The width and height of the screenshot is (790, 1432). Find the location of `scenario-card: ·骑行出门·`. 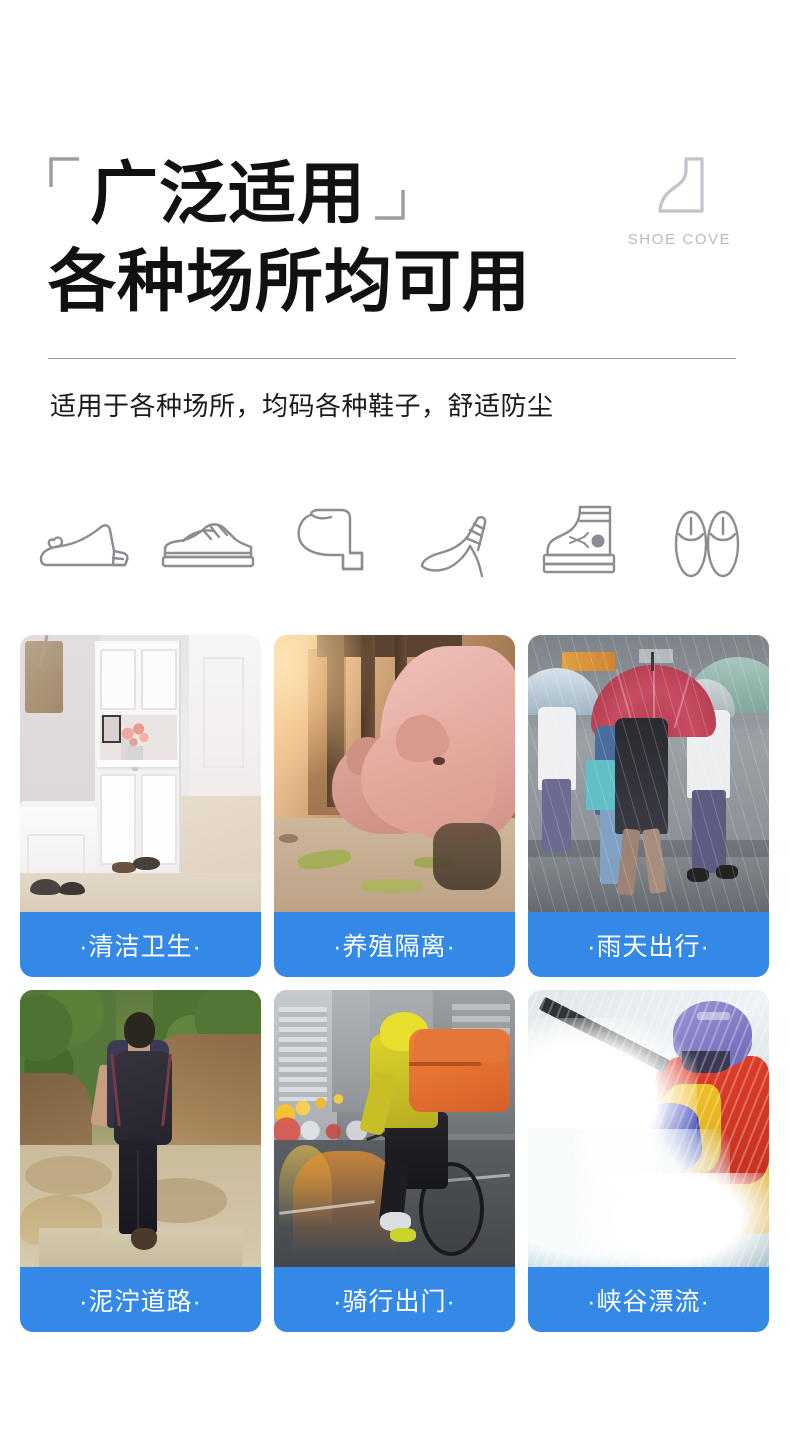

scenario-card: ·骑行出门· is located at coordinates (394, 1161).